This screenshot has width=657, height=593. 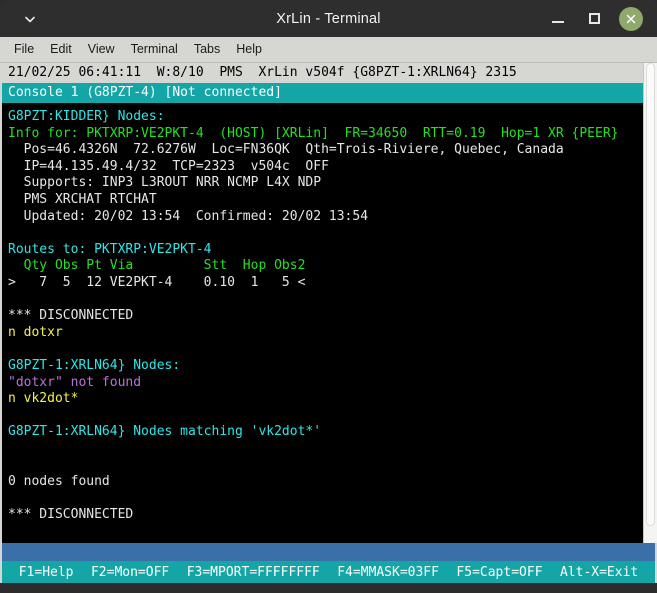 I want to click on terminal-line: Supports: INP3 L3ROUT NRR NCMP L4X NDP, so click(x=165, y=183).